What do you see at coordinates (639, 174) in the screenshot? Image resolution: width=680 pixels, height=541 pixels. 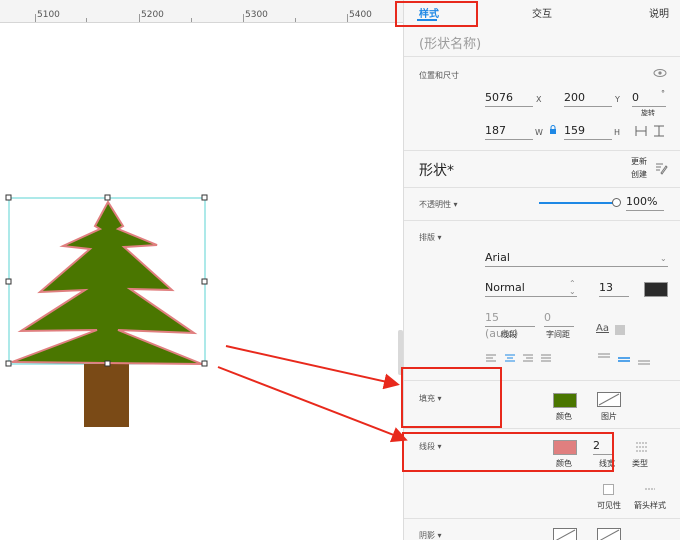 I see `create-style-button: 创建` at bounding box center [639, 174].